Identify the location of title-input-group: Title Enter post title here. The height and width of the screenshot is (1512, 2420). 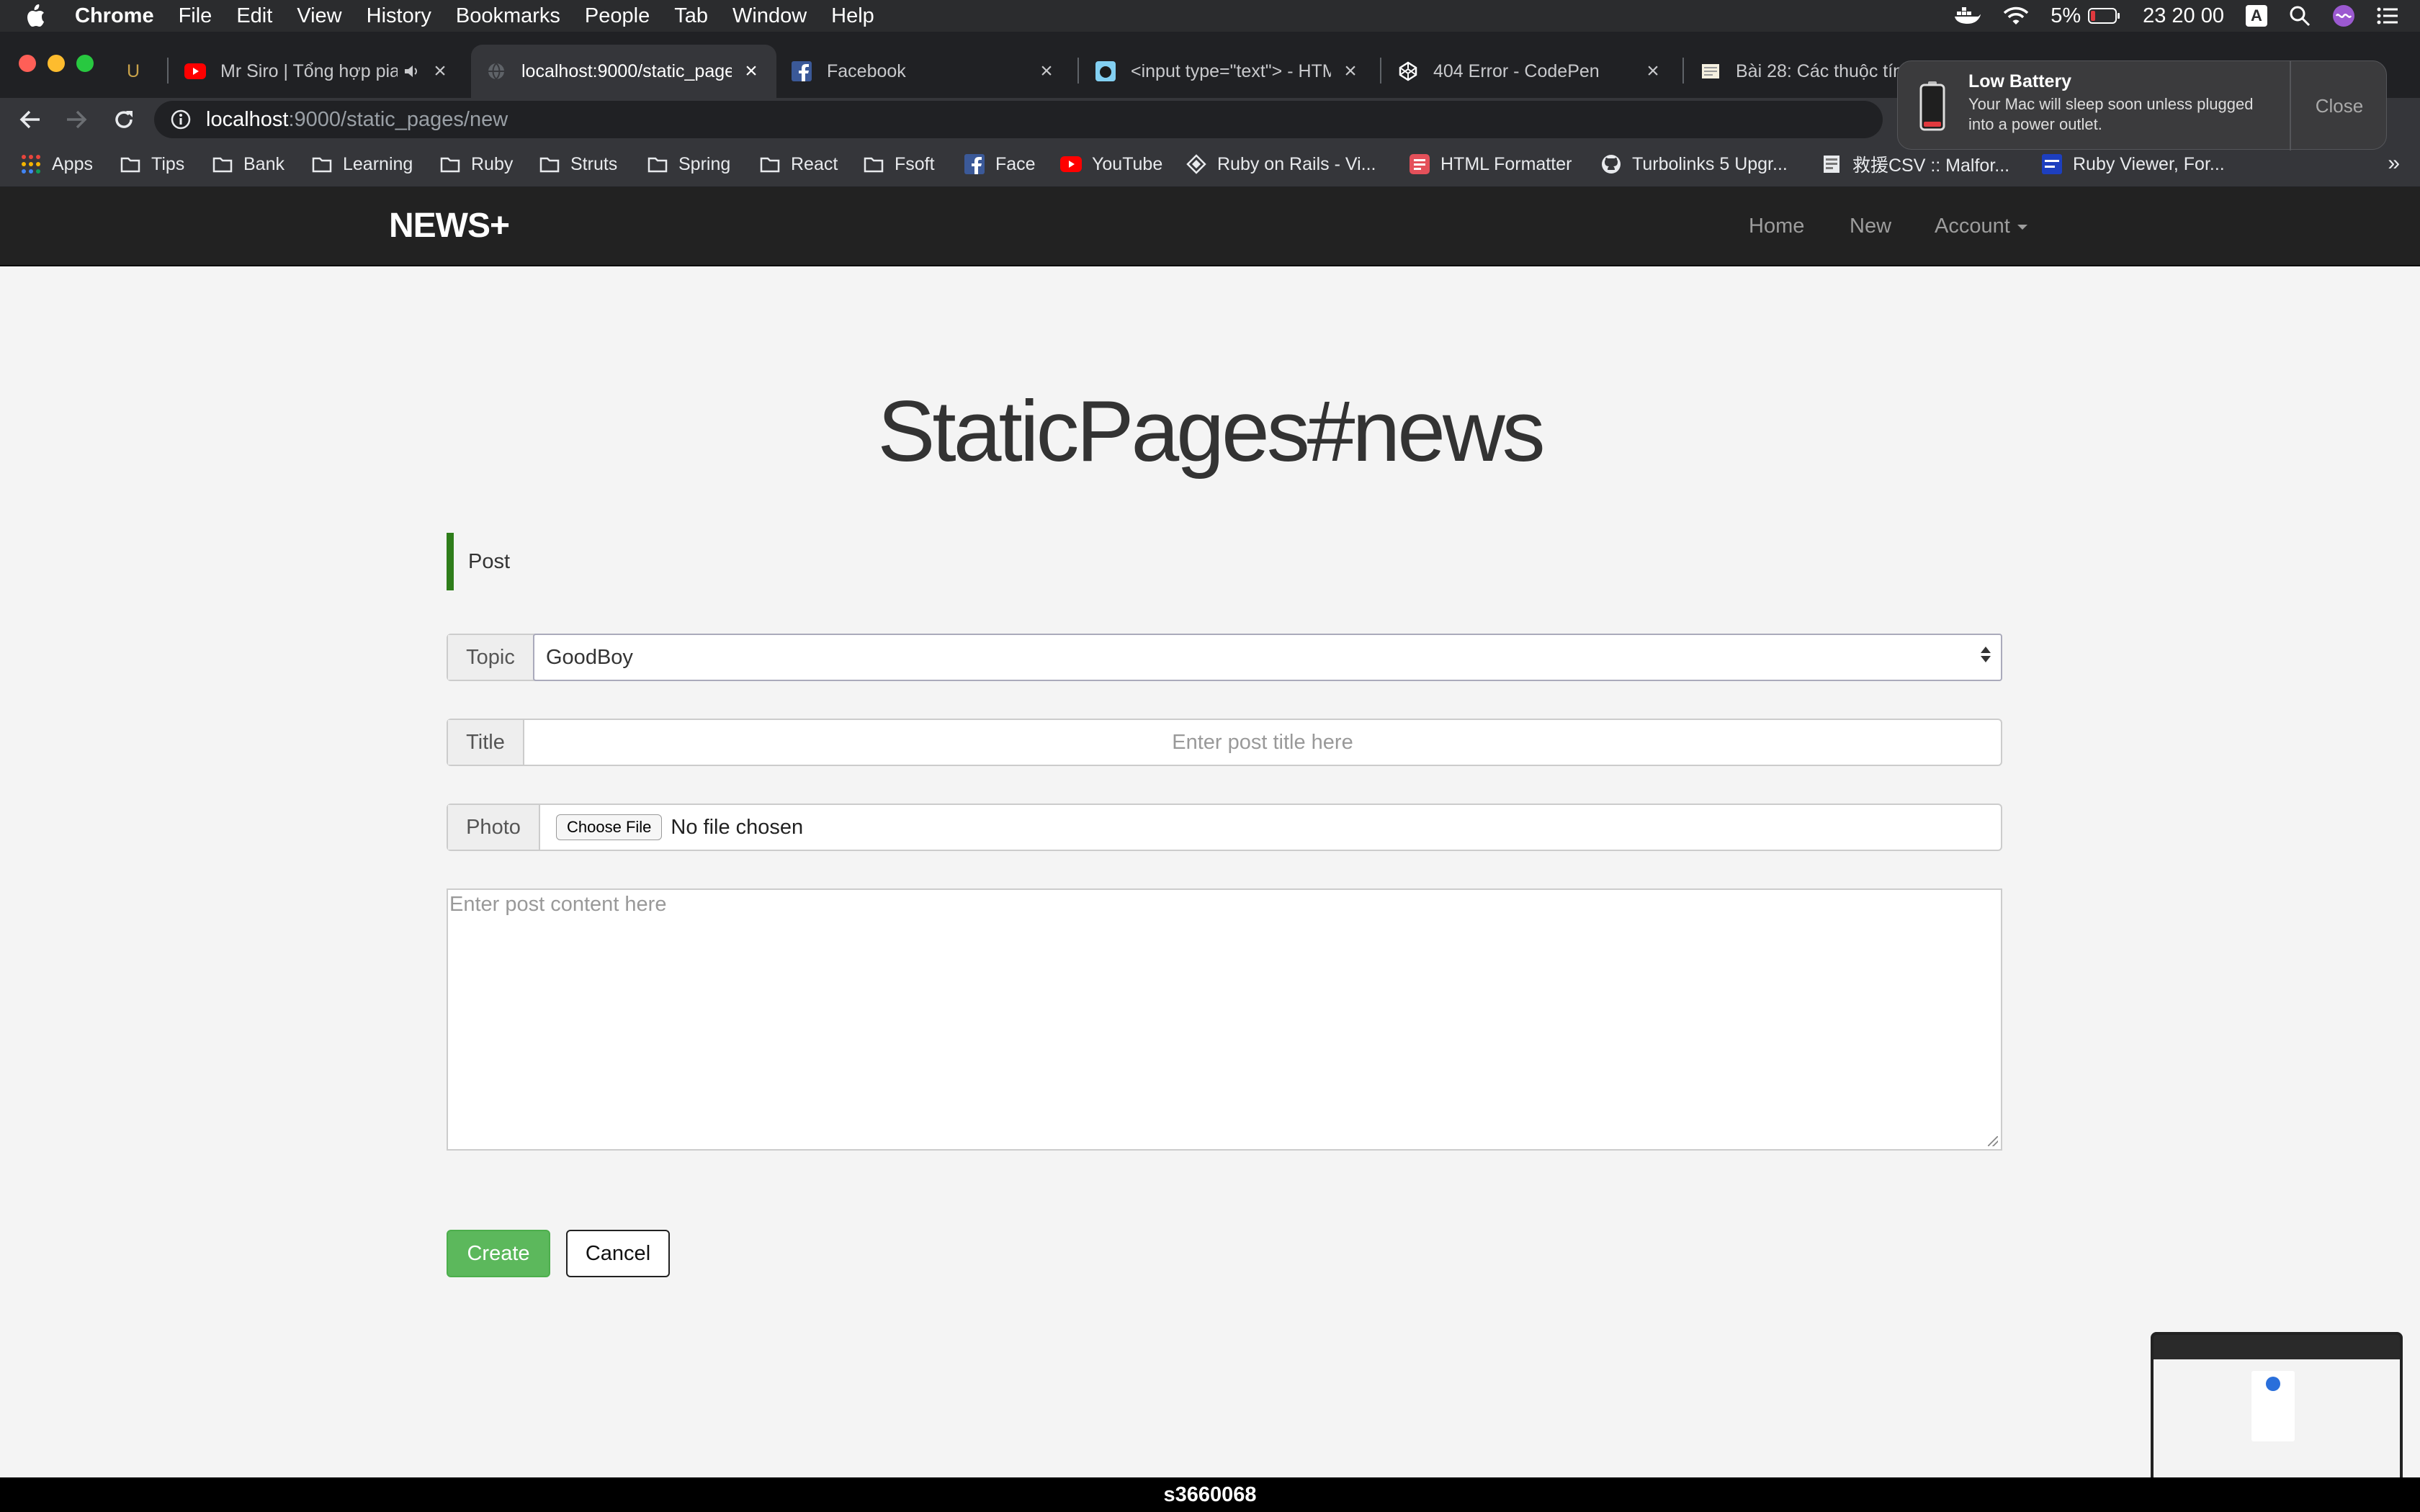
(1224, 742).